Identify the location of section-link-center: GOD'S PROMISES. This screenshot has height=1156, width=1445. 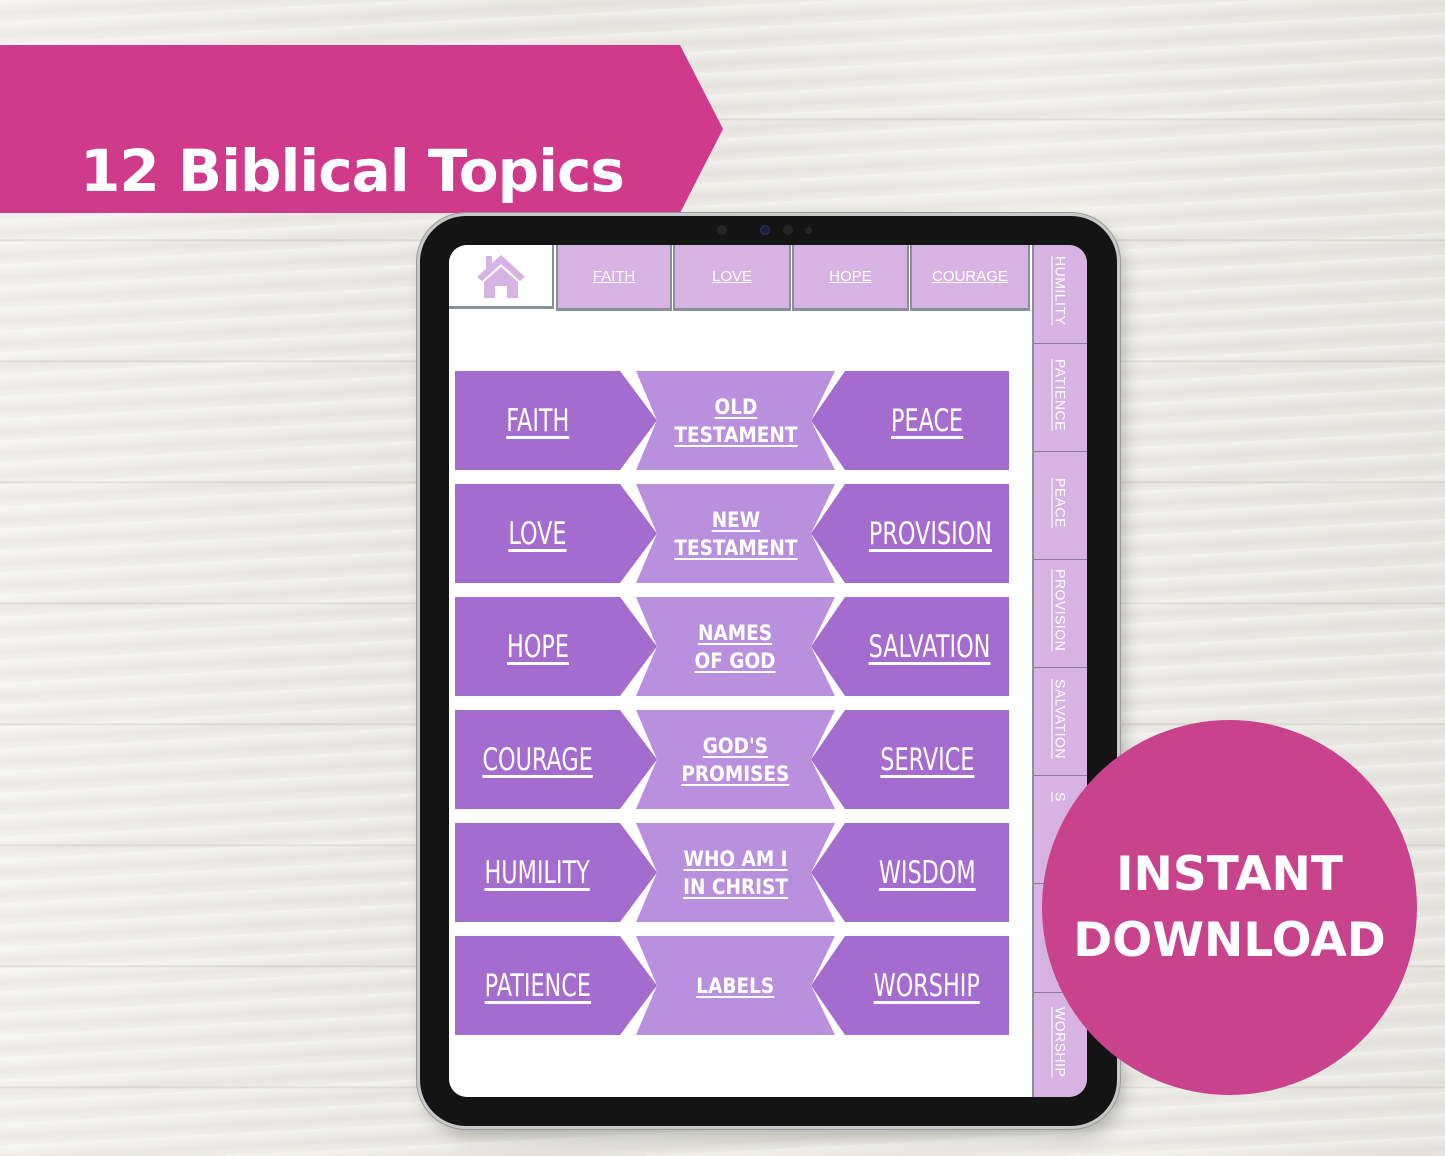
(735, 759).